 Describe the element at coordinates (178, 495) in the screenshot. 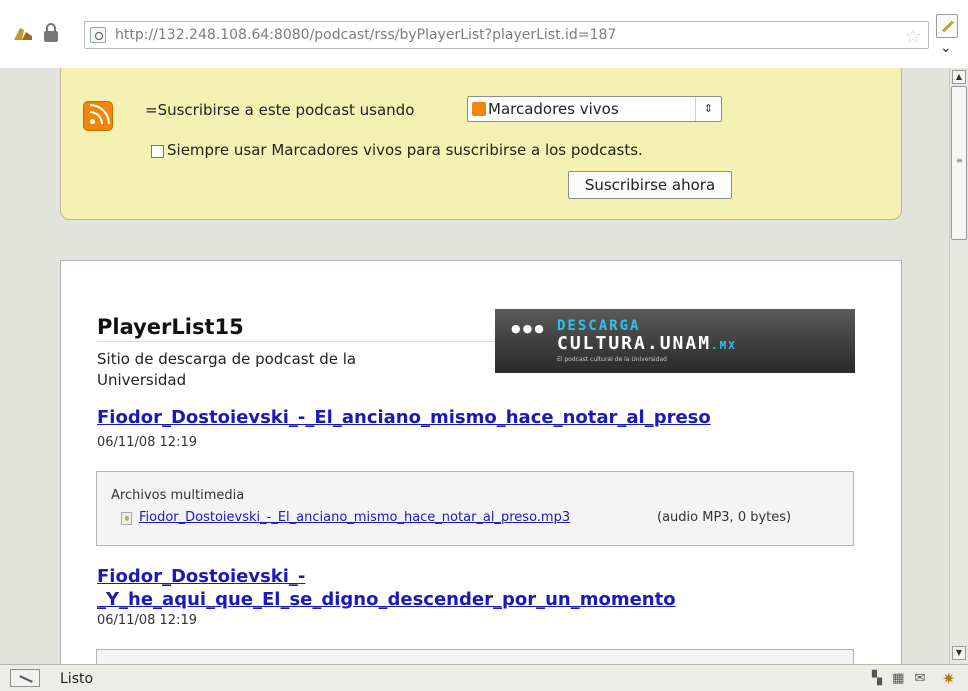

I see `media-header: Archivos multimedia` at that location.